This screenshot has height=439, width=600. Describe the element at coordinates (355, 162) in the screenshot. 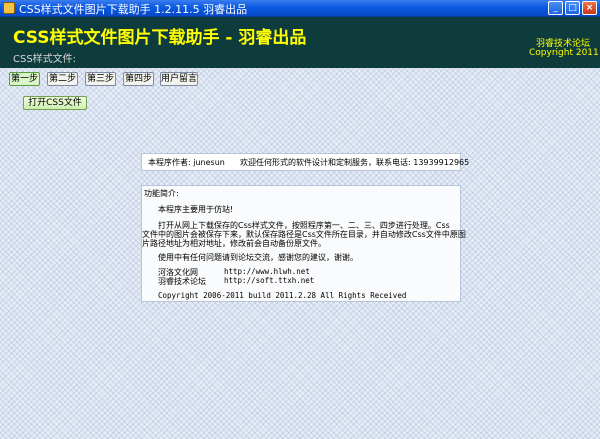

I see `service-contact-label: 欢迎任何形式的软件设计和定制服务，联系电话: 13939912965` at that location.